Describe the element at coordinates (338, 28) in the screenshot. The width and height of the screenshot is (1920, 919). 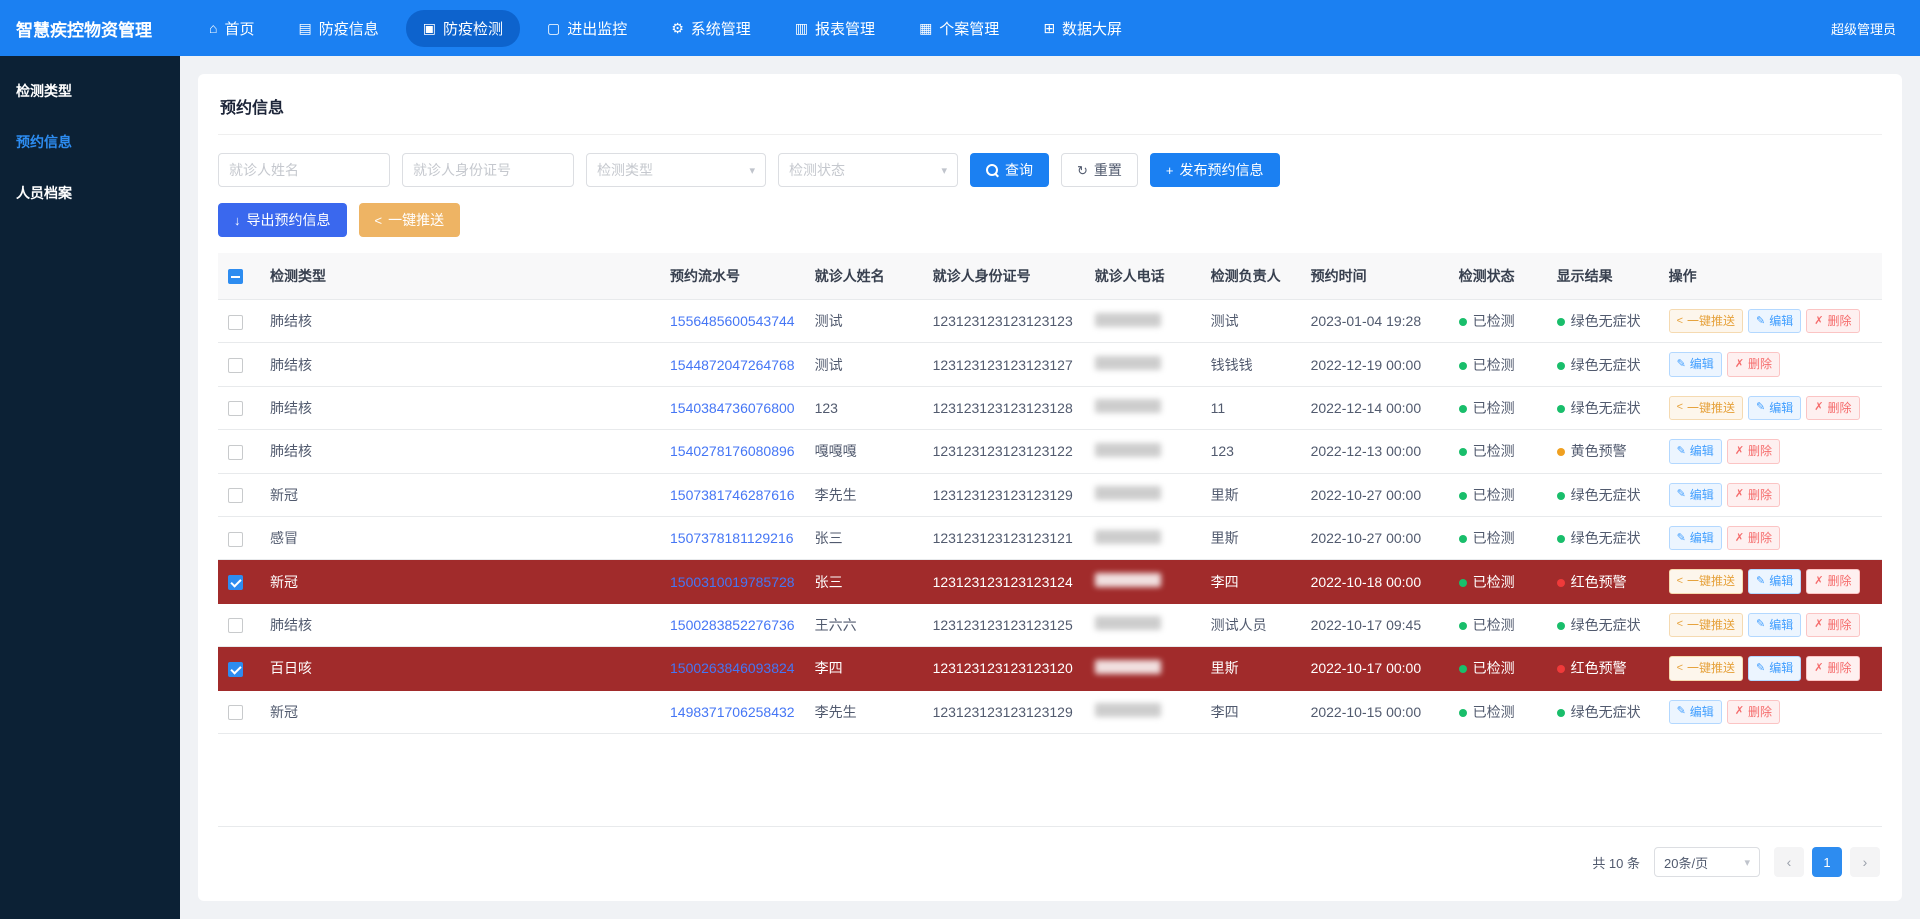
I see `nav-item-1: ▤ 防疫信息` at that location.